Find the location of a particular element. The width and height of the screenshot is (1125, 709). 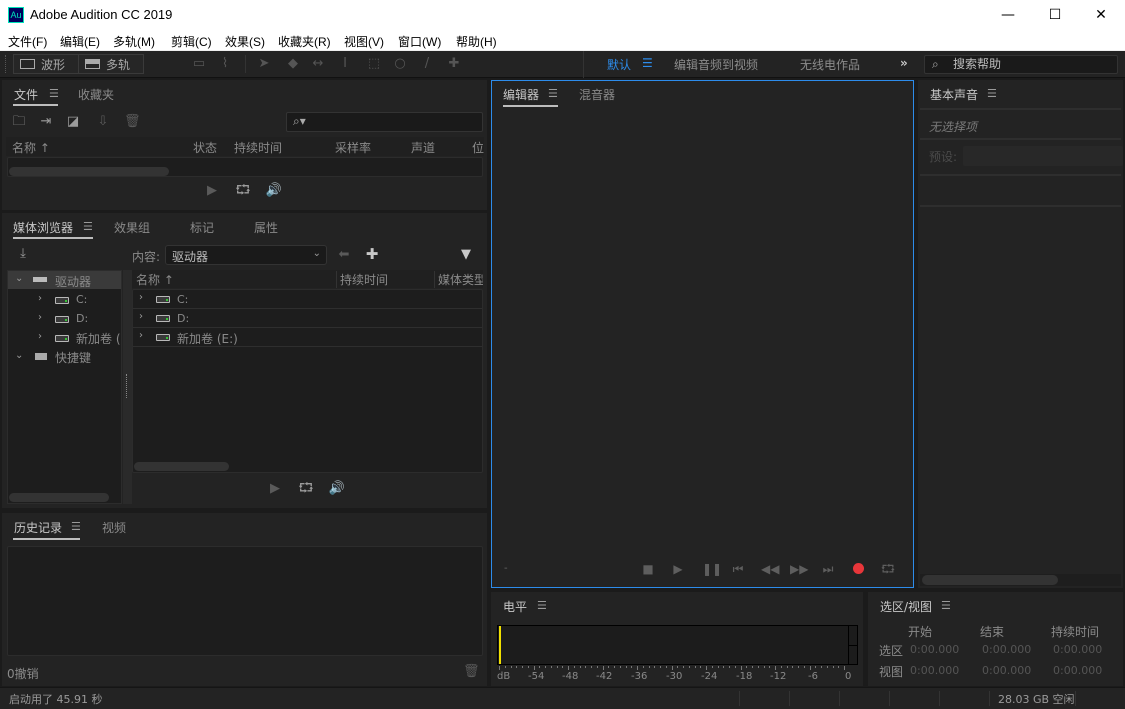

splitter-handle is located at coordinates (127, 387).